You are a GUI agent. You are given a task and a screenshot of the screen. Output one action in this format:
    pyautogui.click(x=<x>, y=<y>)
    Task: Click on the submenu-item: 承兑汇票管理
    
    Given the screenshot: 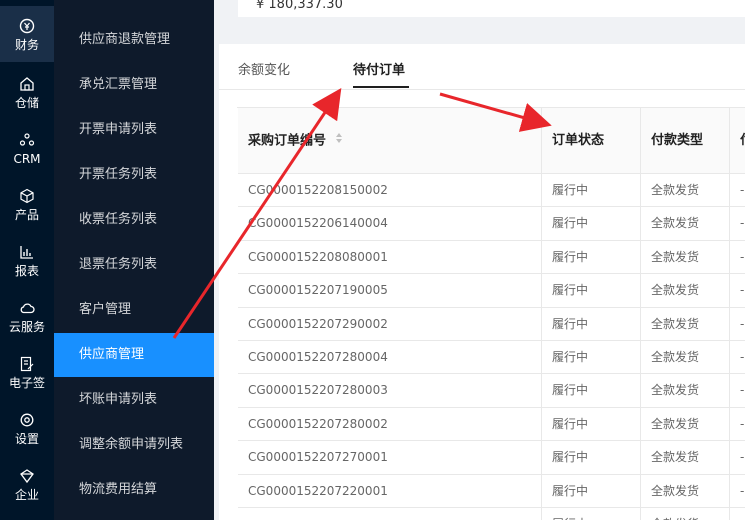 What is the action you would take?
    pyautogui.click(x=134, y=85)
    